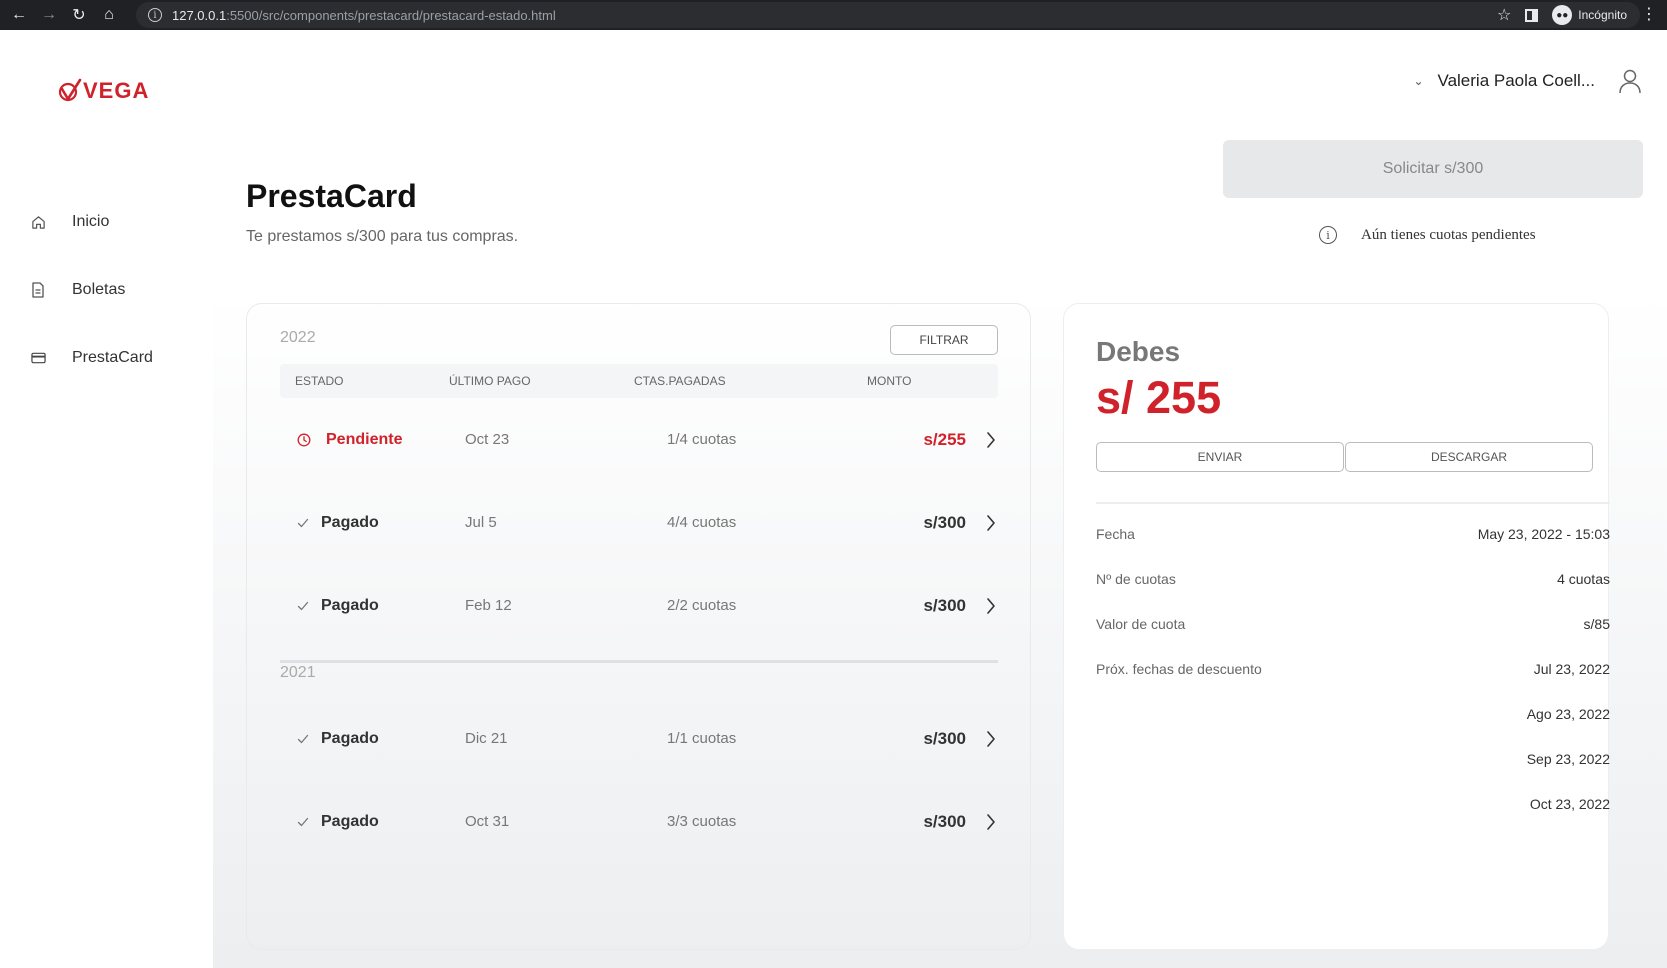  Describe the element at coordinates (487, 821) in the screenshot. I see `last-payment: Oct 31` at that location.